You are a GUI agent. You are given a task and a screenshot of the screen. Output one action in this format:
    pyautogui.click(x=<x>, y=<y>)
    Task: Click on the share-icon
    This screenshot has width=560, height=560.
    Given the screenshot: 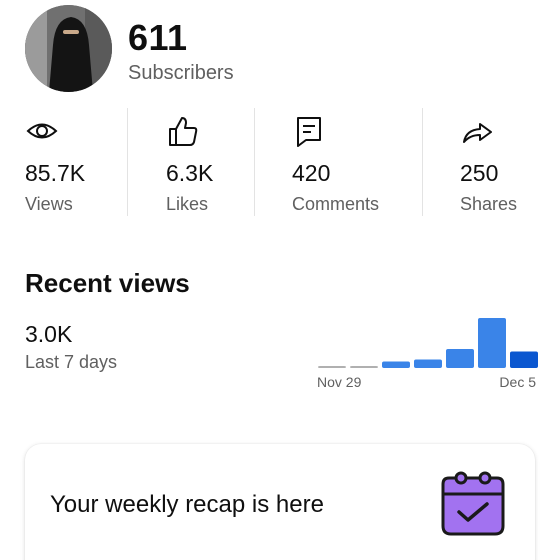 What is the action you would take?
    pyautogui.click(x=477, y=133)
    